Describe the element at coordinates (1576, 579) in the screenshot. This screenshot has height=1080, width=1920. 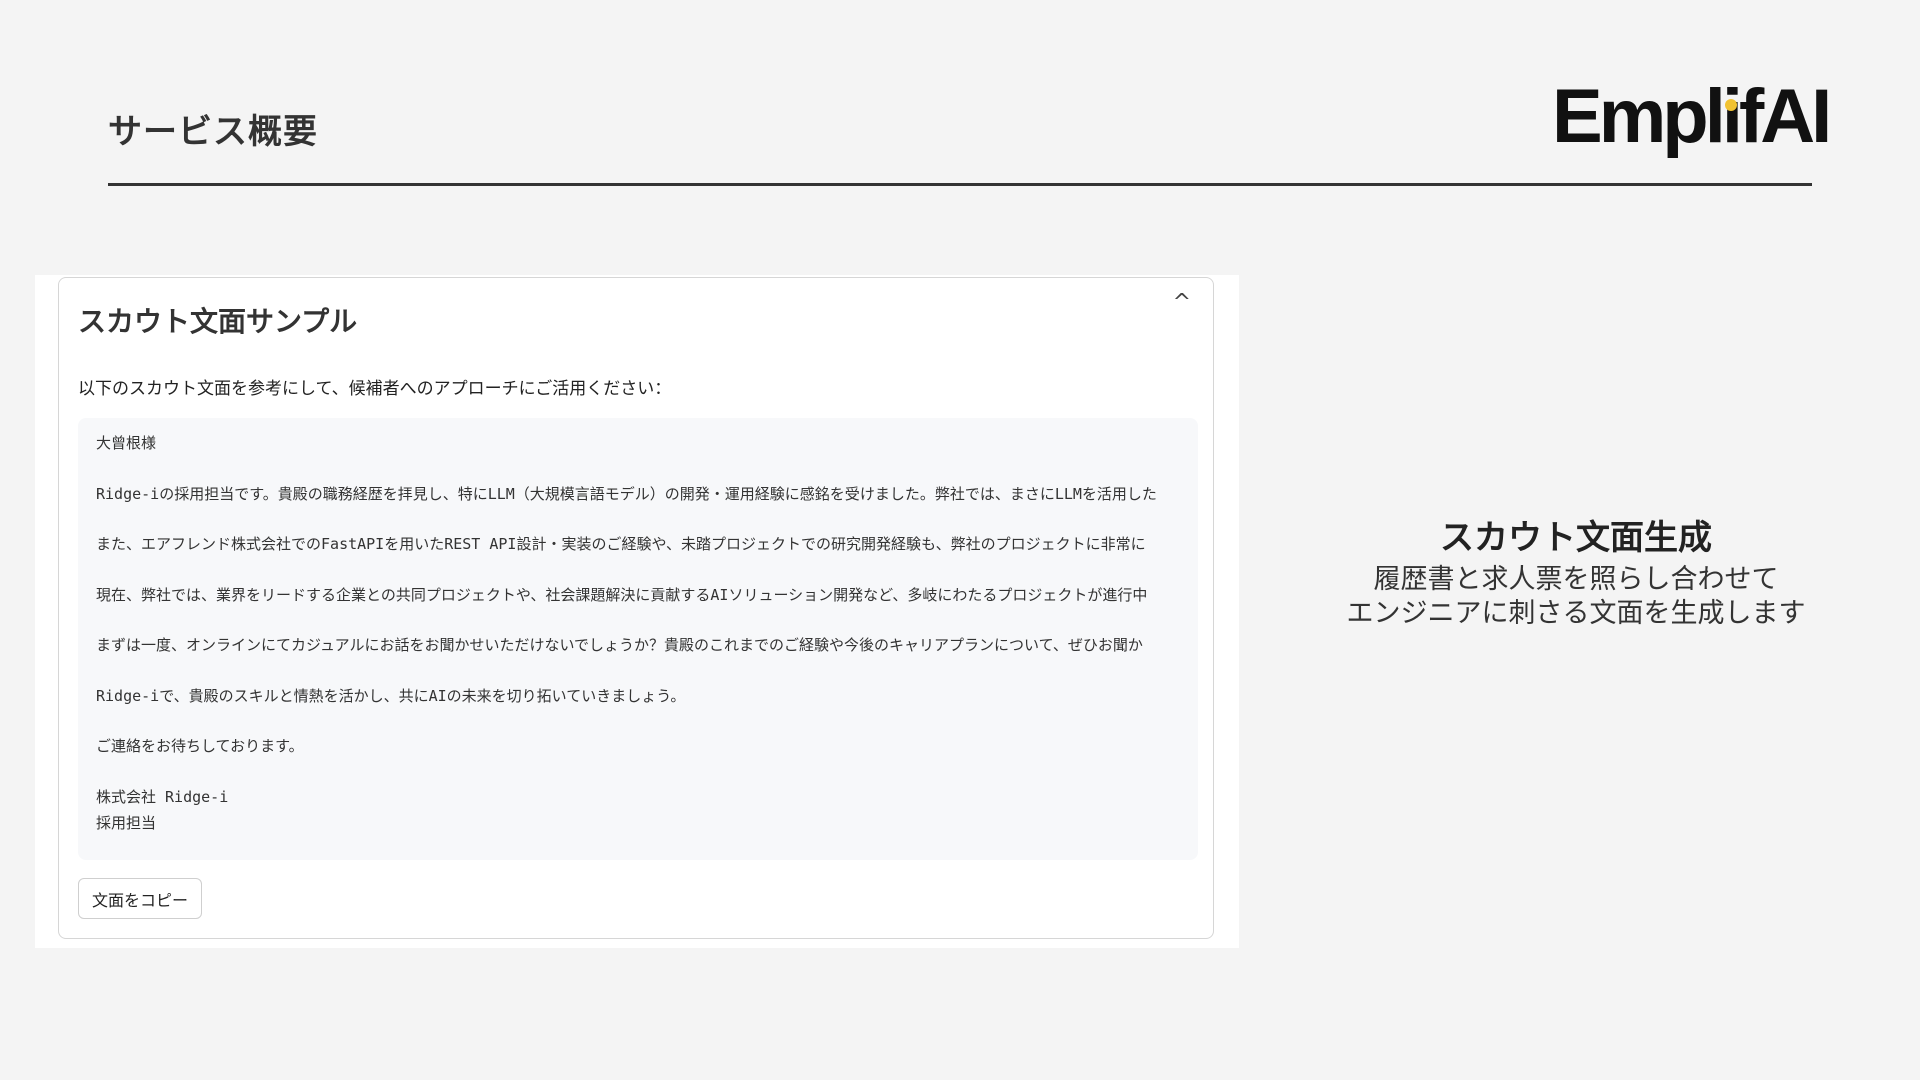
I see `feature-description-line-1: 履歴書と求人票を照らし合わせて` at that location.